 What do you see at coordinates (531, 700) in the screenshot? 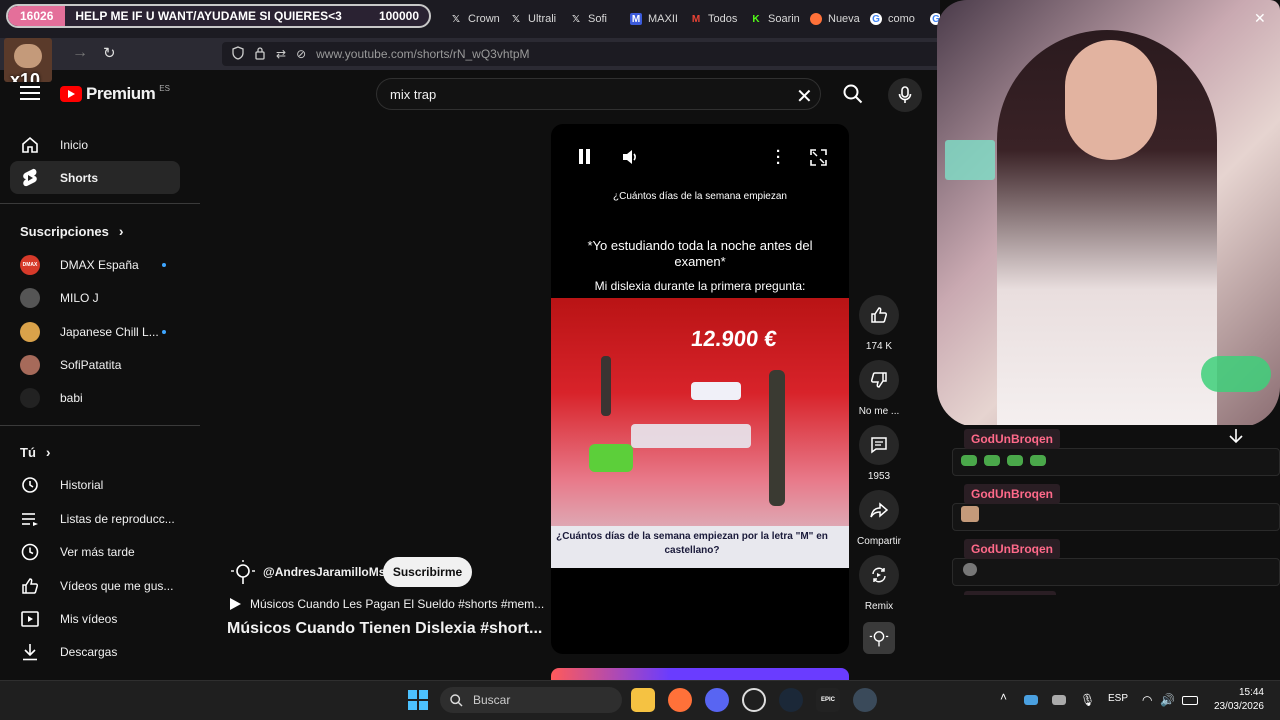
I see `taskbar-search: Buscar` at bounding box center [531, 700].